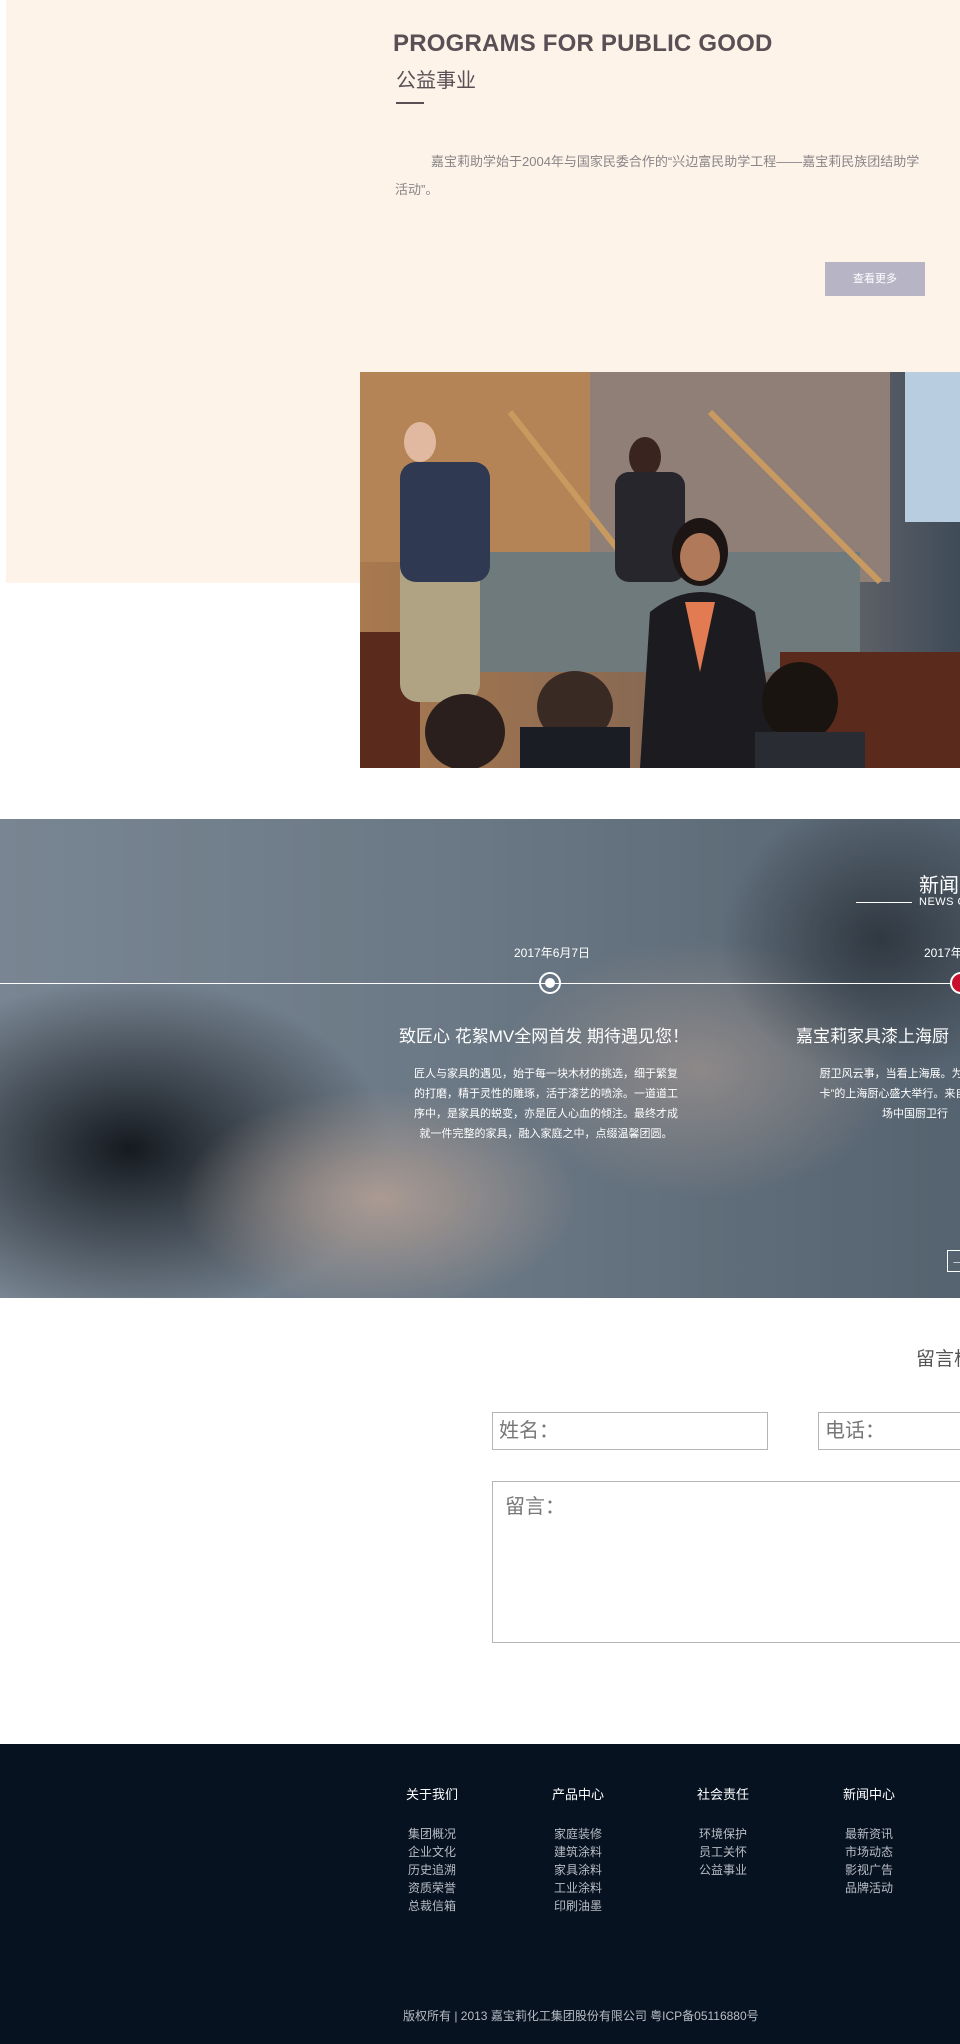 The height and width of the screenshot is (2044, 960). Describe the element at coordinates (875, 279) in the screenshot. I see `view-more-button: 查看更多` at that location.